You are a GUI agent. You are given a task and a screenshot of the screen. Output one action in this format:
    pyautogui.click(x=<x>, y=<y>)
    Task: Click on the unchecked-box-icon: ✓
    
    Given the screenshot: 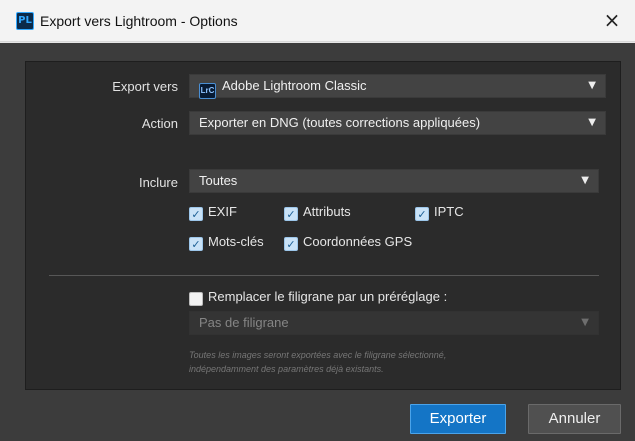 What is the action you would take?
    pyautogui.click(x=196, y=299)
    